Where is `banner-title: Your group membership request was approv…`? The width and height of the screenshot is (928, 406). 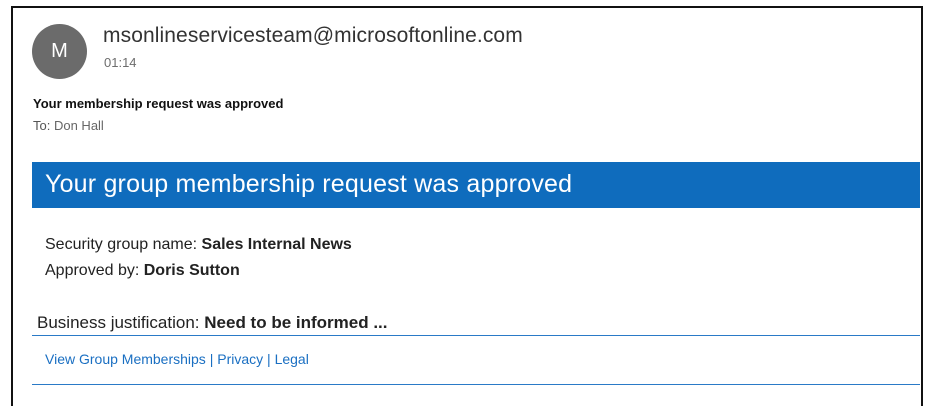 banner-title: Your group membership request was approv… is located at coordinates (309, 184).